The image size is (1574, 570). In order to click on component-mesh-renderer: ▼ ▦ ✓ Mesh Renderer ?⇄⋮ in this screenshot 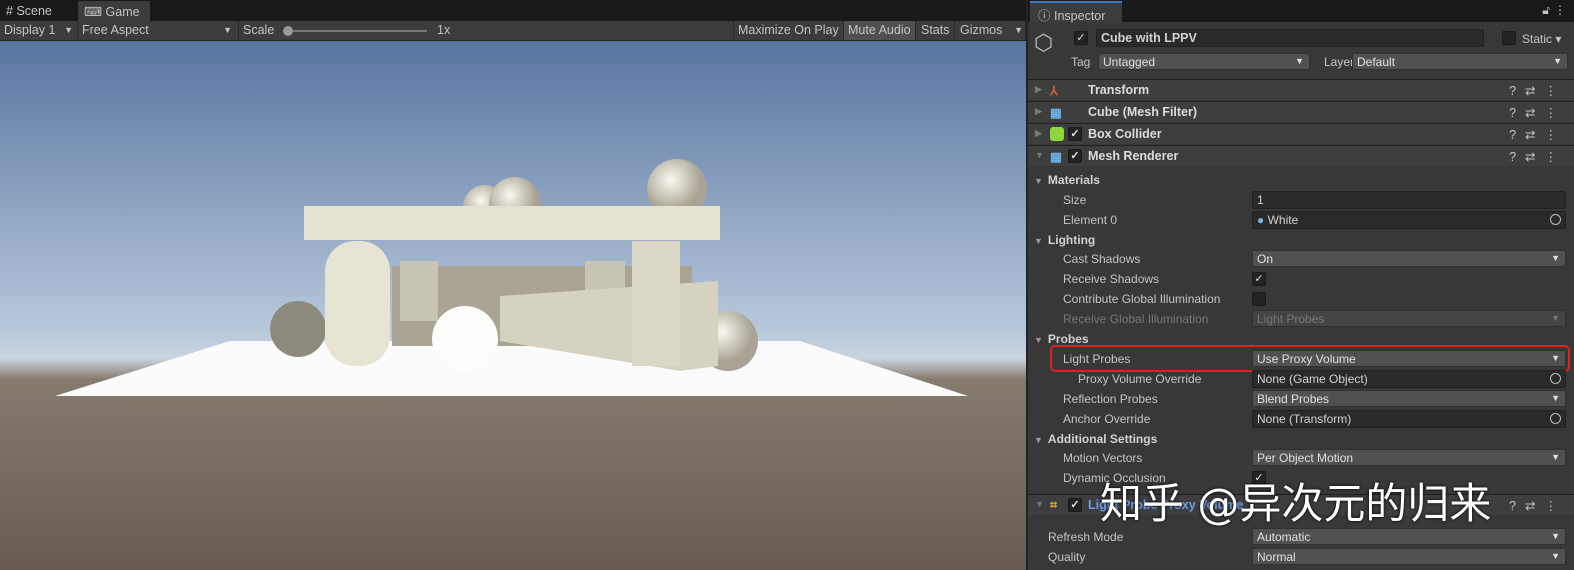, I will do `click(1301, 155)`.